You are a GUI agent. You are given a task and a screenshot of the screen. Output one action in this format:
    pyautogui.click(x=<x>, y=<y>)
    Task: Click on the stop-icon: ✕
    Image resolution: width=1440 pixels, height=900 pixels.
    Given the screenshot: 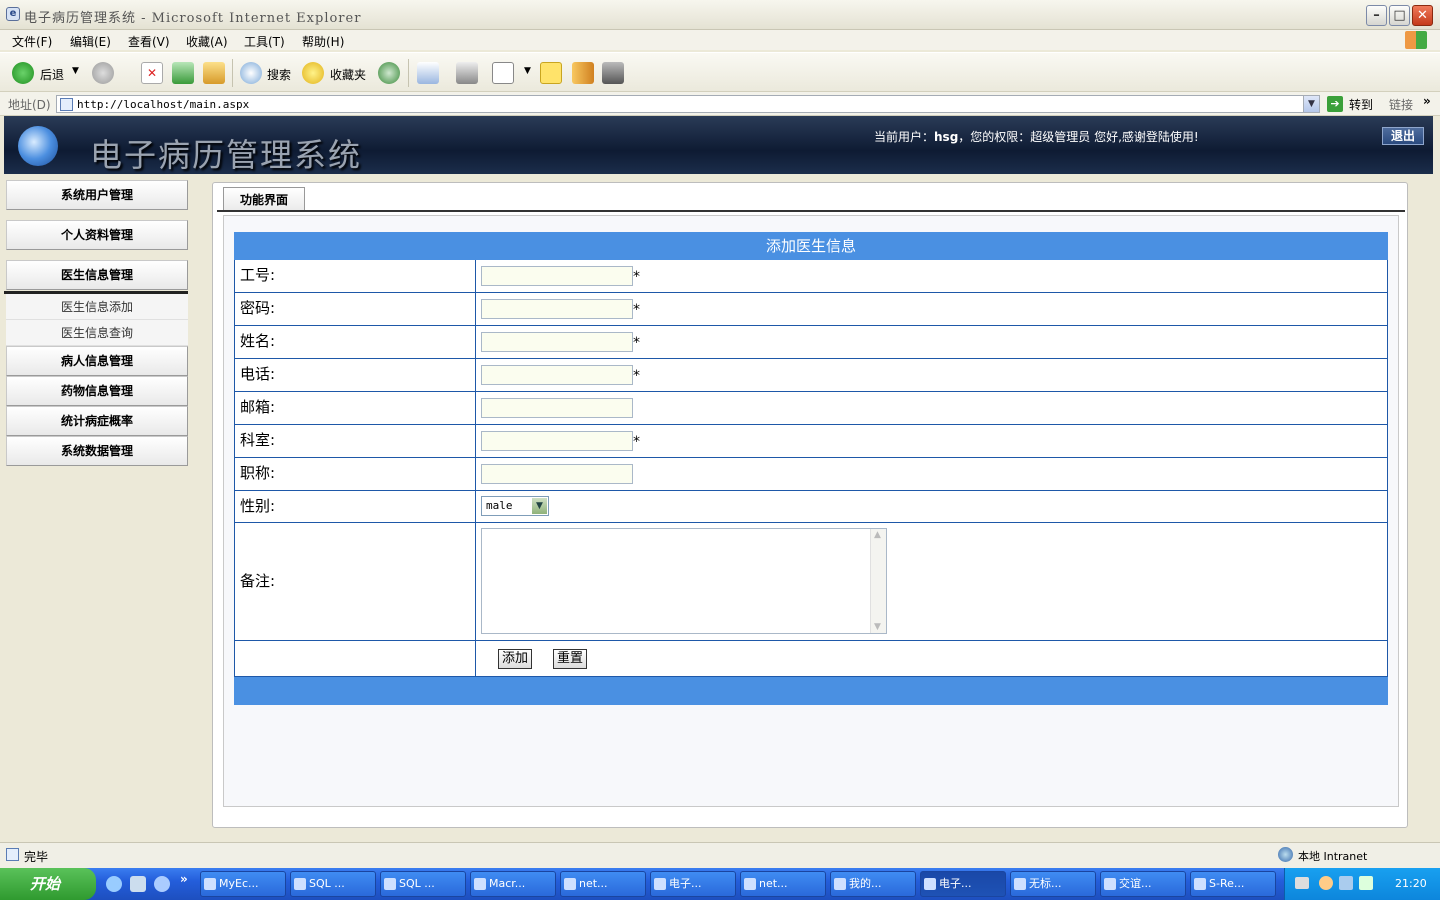 What is the action you would take?
    pyautogui.click(x=152, y=73)
    